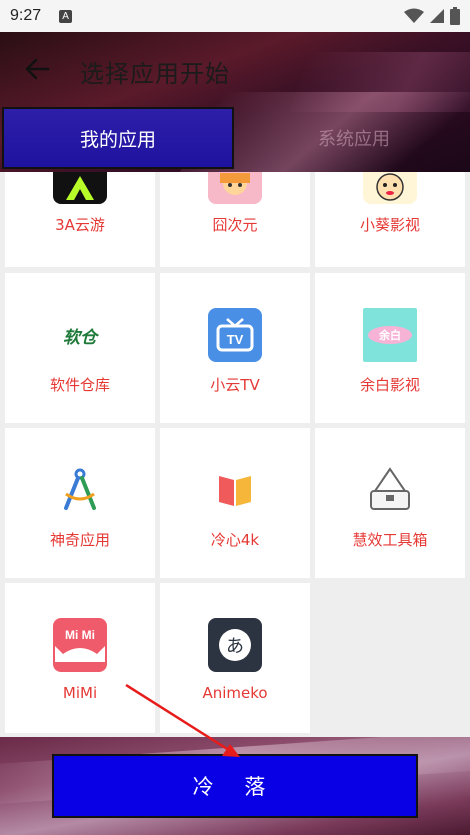 Image resolution: width=470 pixels, height=835 pixels. Describe the element at coordinates (80, 337) in the screenshot. I see `software-repo-icon-text: 软仓` at that location.